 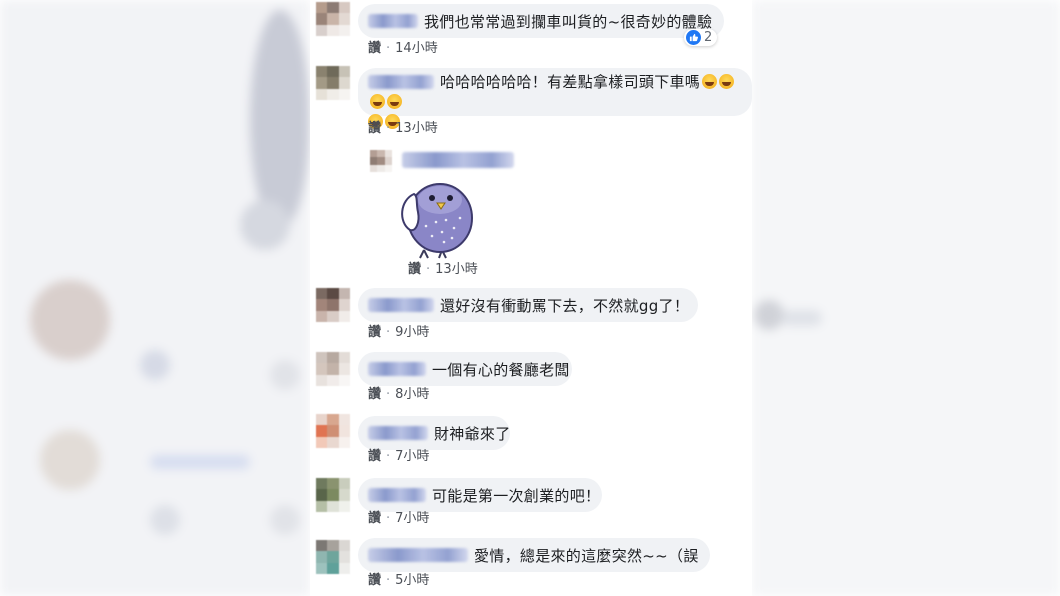 What do you see at coordinates (516, 495) in the screenshot?
I see `comment-text: 可能是第一次創業的吧！` at bounding box center [516, 495].